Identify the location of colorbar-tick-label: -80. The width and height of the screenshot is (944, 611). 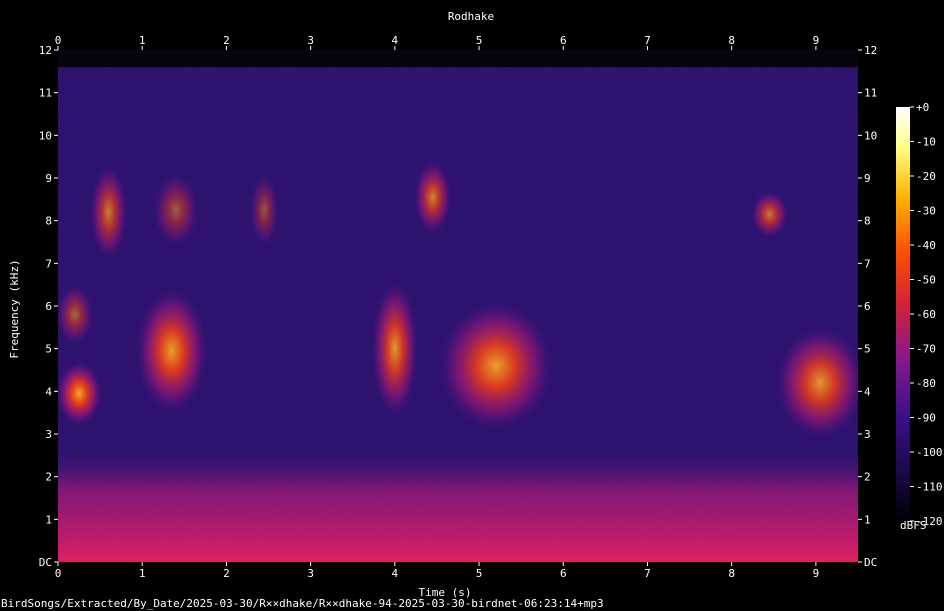
(926, 383).